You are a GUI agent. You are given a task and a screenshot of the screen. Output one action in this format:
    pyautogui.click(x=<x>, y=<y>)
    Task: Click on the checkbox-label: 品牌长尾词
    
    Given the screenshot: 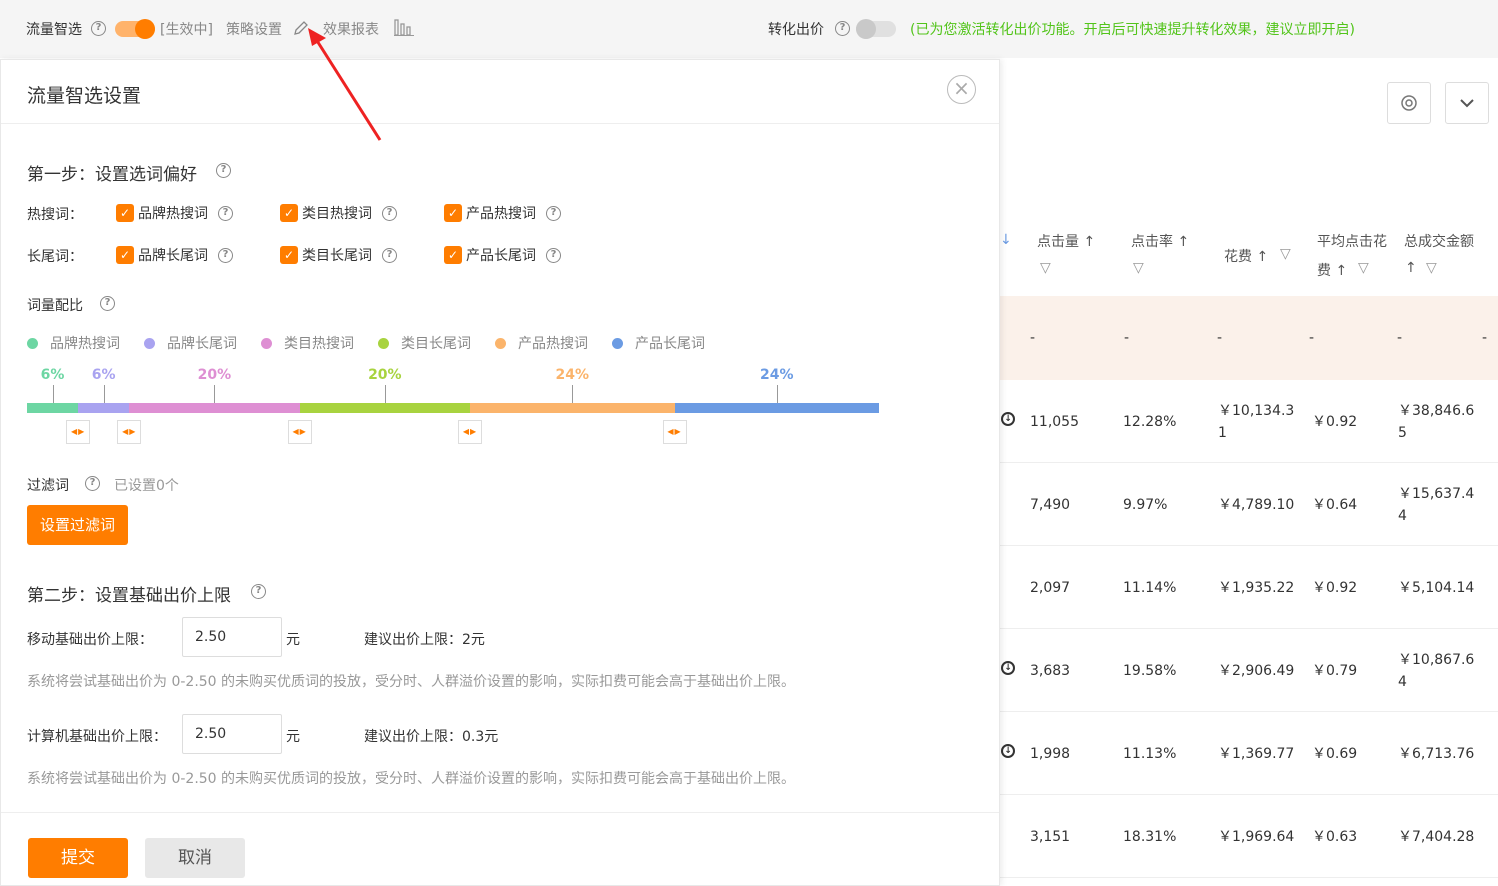 What is the action you would take?
    pyautogui.click(x=173, y=256)
    